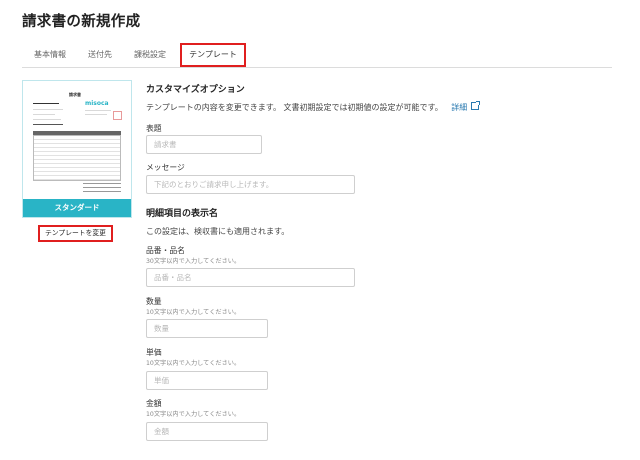 The height and width of the screenshot is (460, 640). What do you see at coordinates (165, 250) in the screenshot?
I see `item-name-label: 品番・品名` at bounding box center [165, 250].